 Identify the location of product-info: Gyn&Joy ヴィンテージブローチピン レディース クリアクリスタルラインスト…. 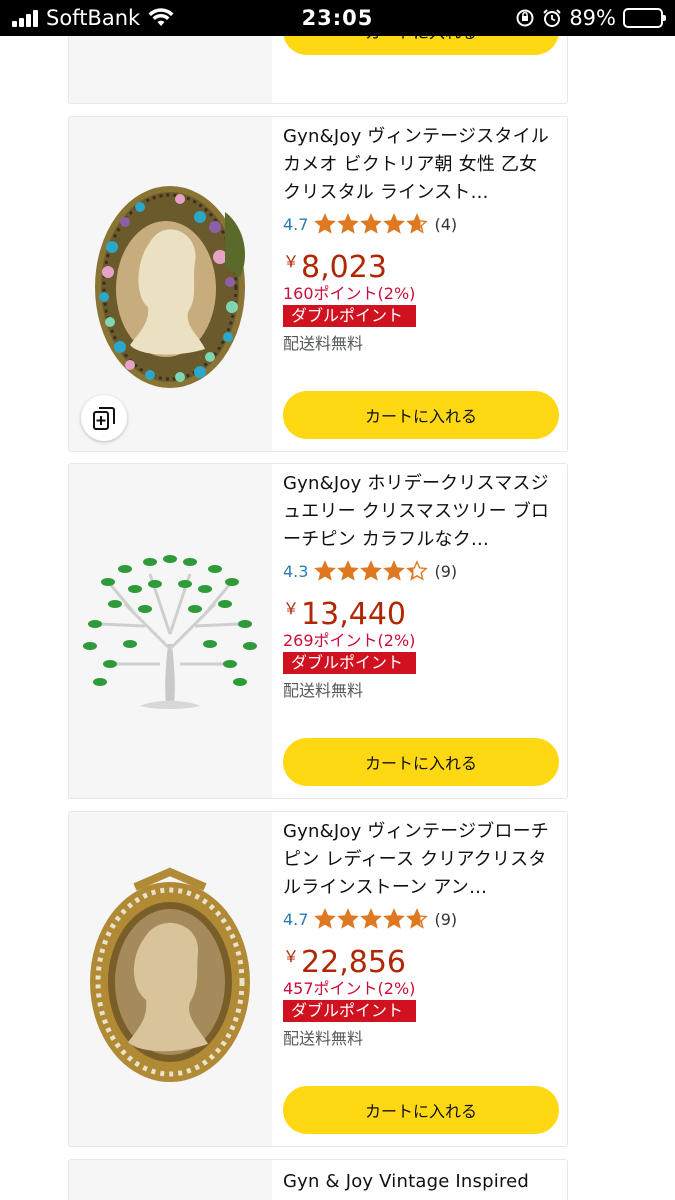
(420, 934).